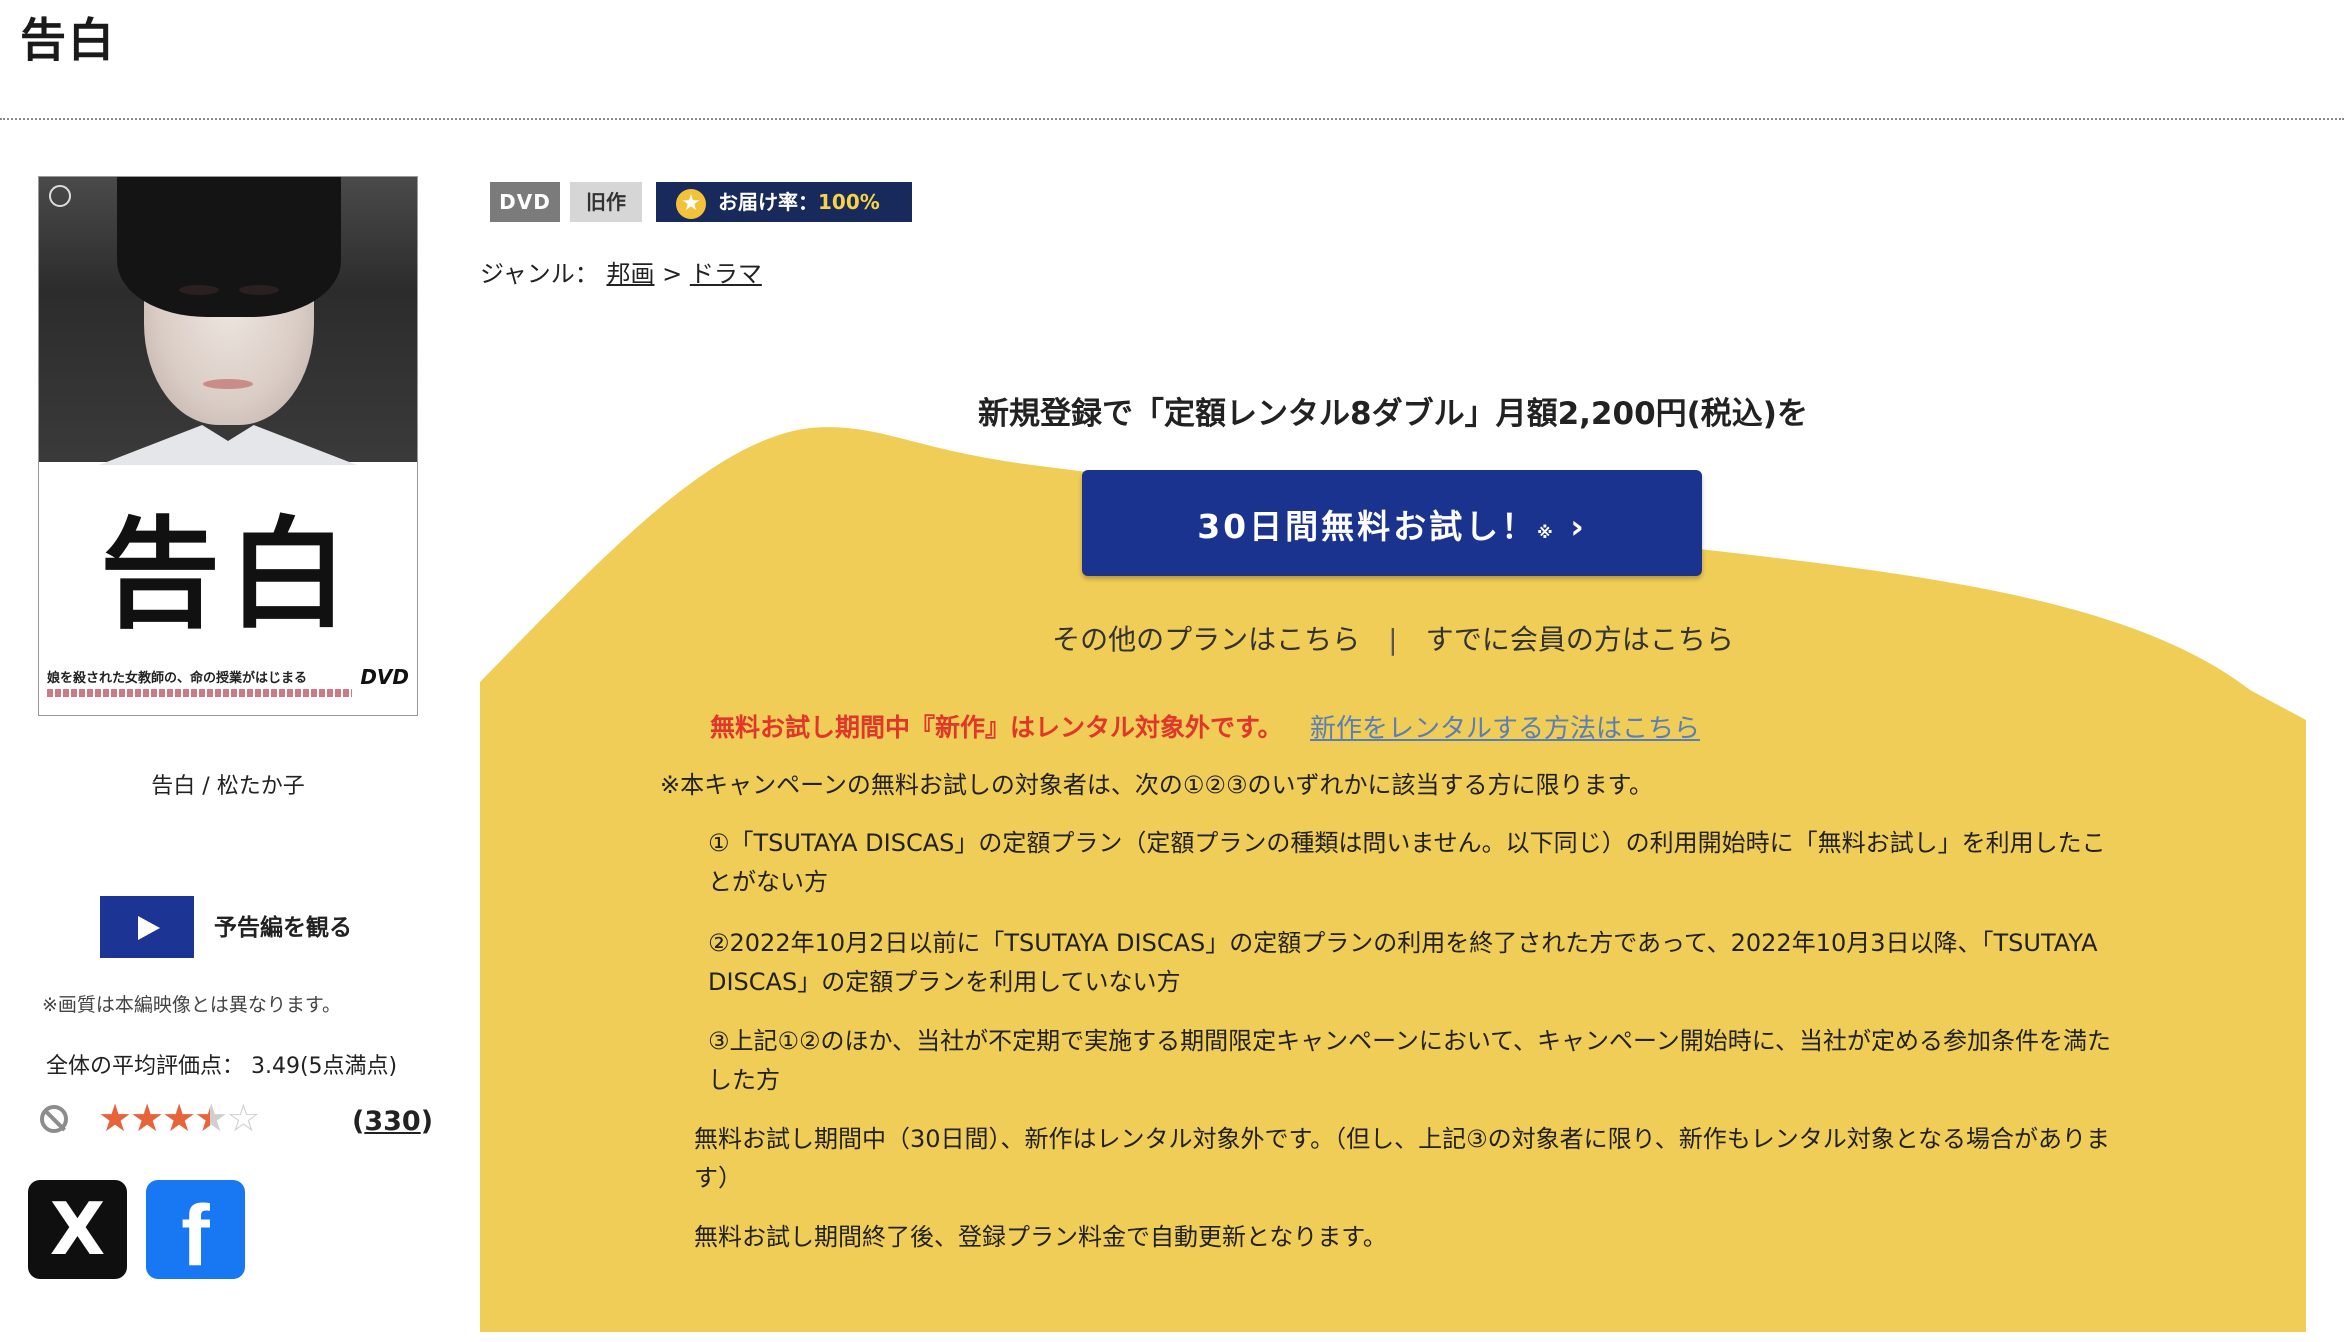 This screenshot has height=1342, width=2344. What do you see at coordinates (177, 678) in the screenshot?
I see `cover-caption: 娘を殺された女教師の、命の授業がはじまる` at bounding box center [177, 678].